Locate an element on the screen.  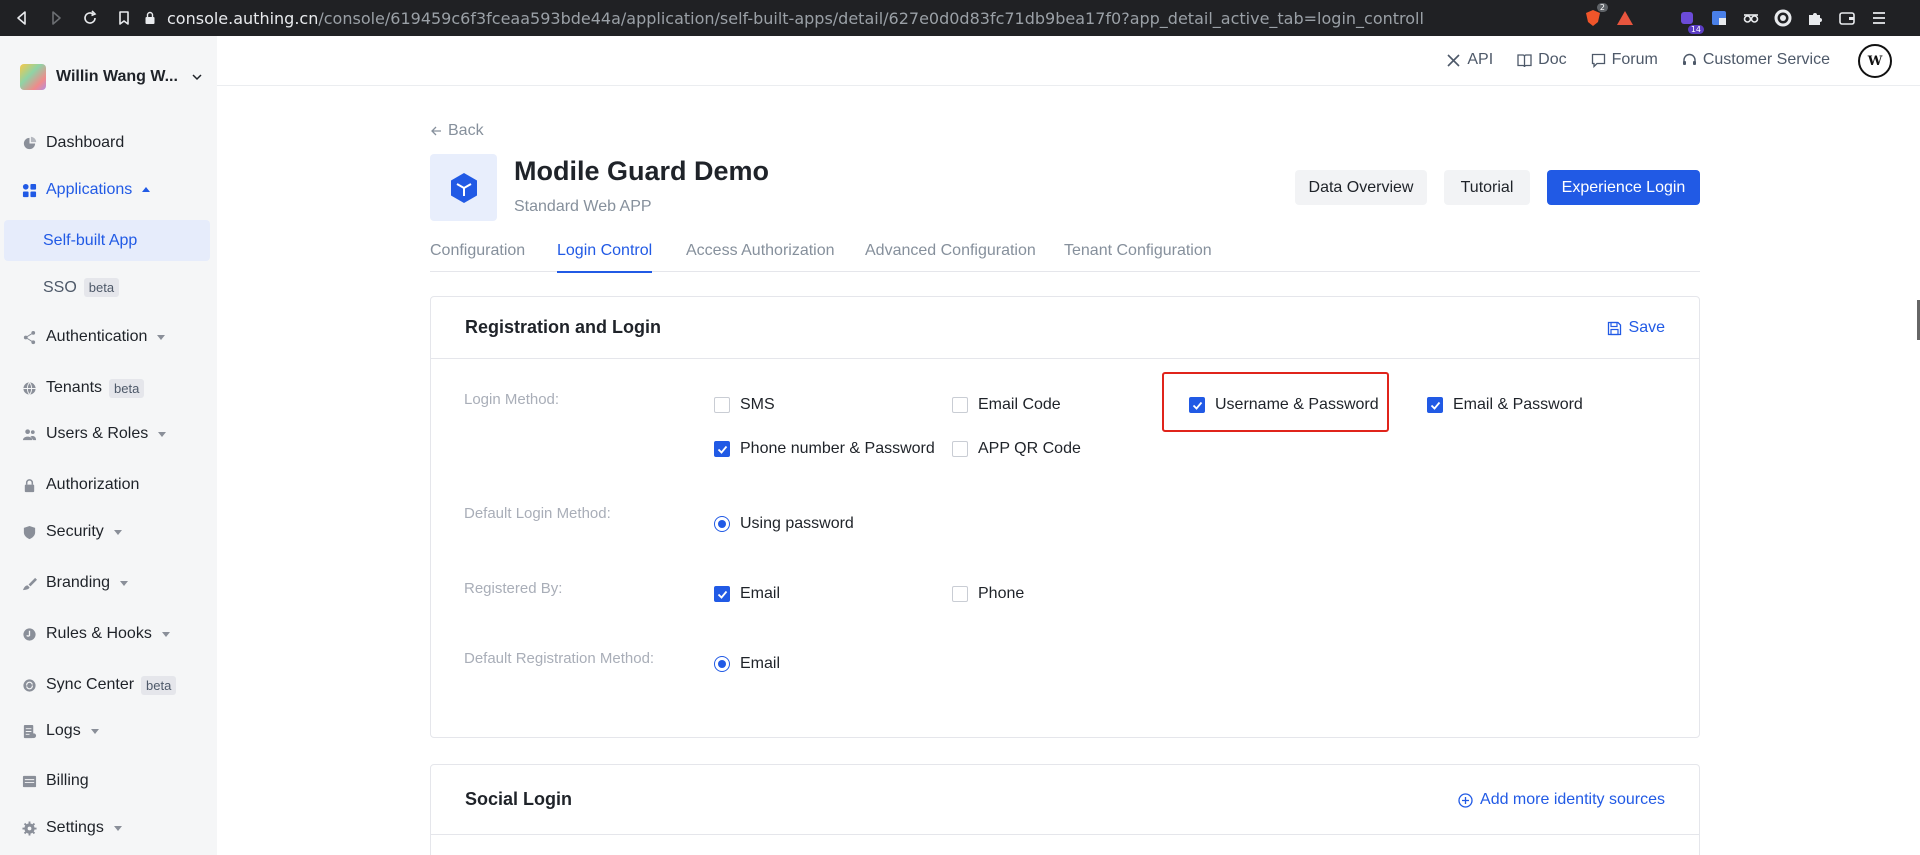
forum-link: Forum is located at coordinates (1624, 60).